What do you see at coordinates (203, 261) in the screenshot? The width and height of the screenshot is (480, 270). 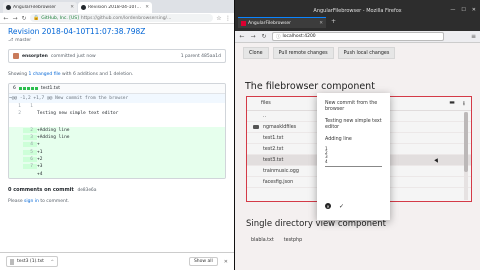 I see `show-all-button: Show all` at bounding box center [203, 261].